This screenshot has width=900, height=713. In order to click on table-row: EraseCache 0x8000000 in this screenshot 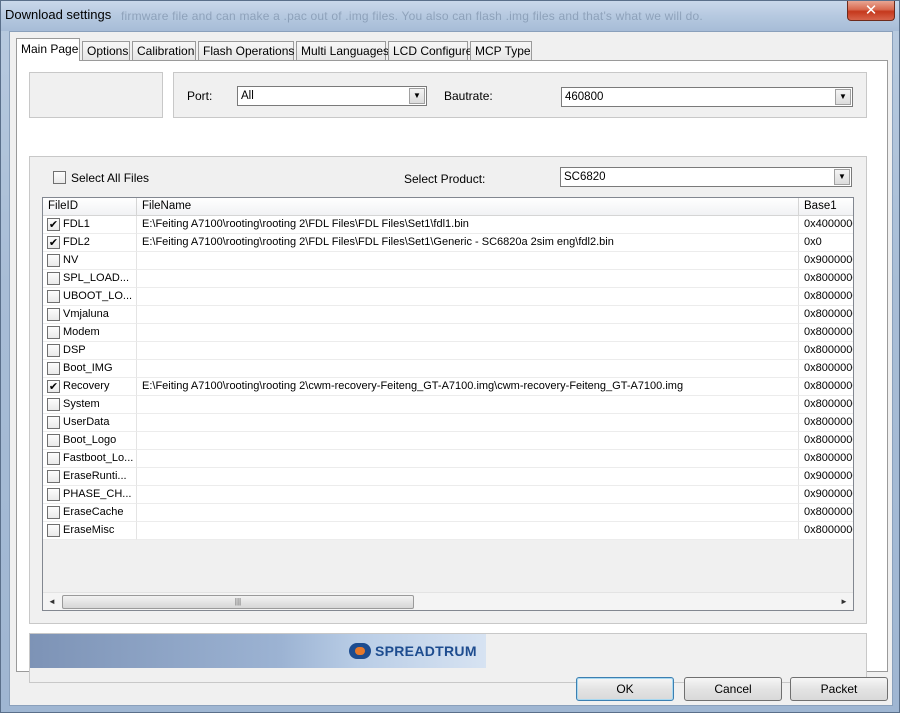, I will do `click(448, 513)`.